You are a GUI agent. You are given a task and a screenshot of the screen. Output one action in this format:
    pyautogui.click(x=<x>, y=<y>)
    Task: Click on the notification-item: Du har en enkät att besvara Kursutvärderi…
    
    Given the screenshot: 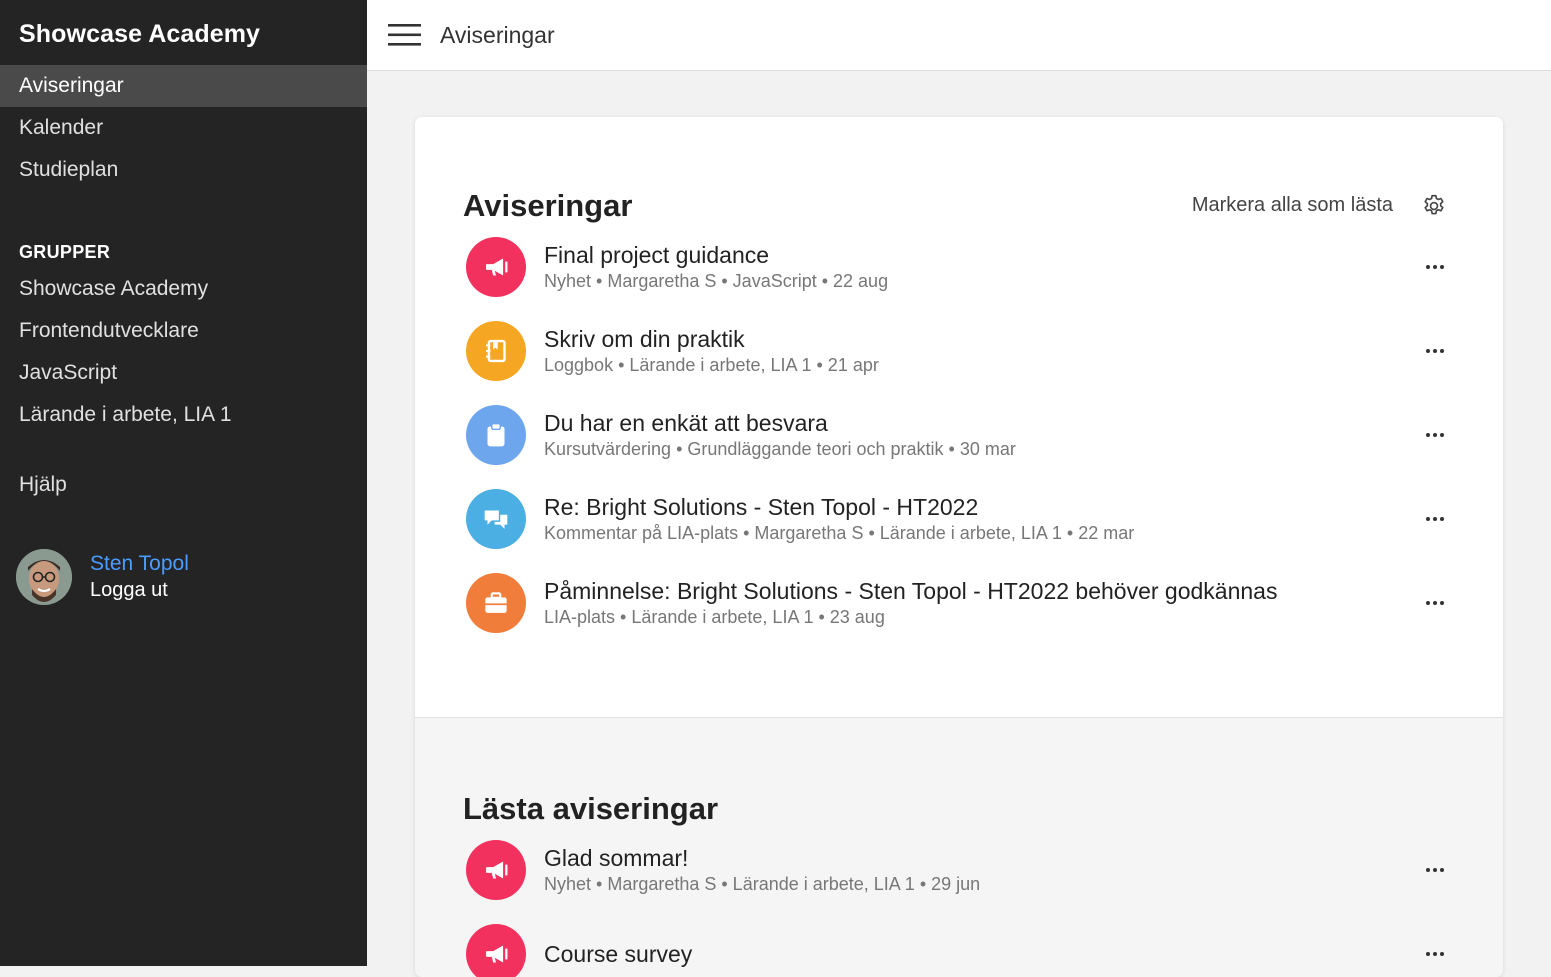 What is the action you would take?
    pyautogui.click(x=955, y=435)
    